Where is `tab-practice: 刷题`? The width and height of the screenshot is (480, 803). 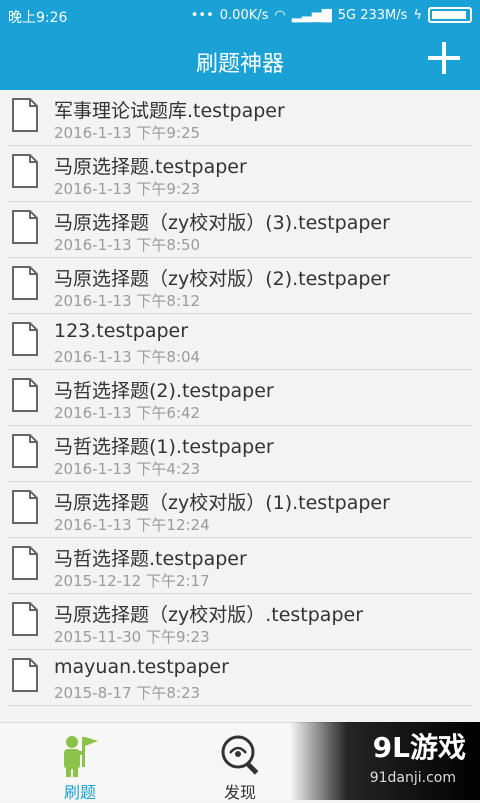
tab-practice: 刷题 is located at coordinates (80, 767).